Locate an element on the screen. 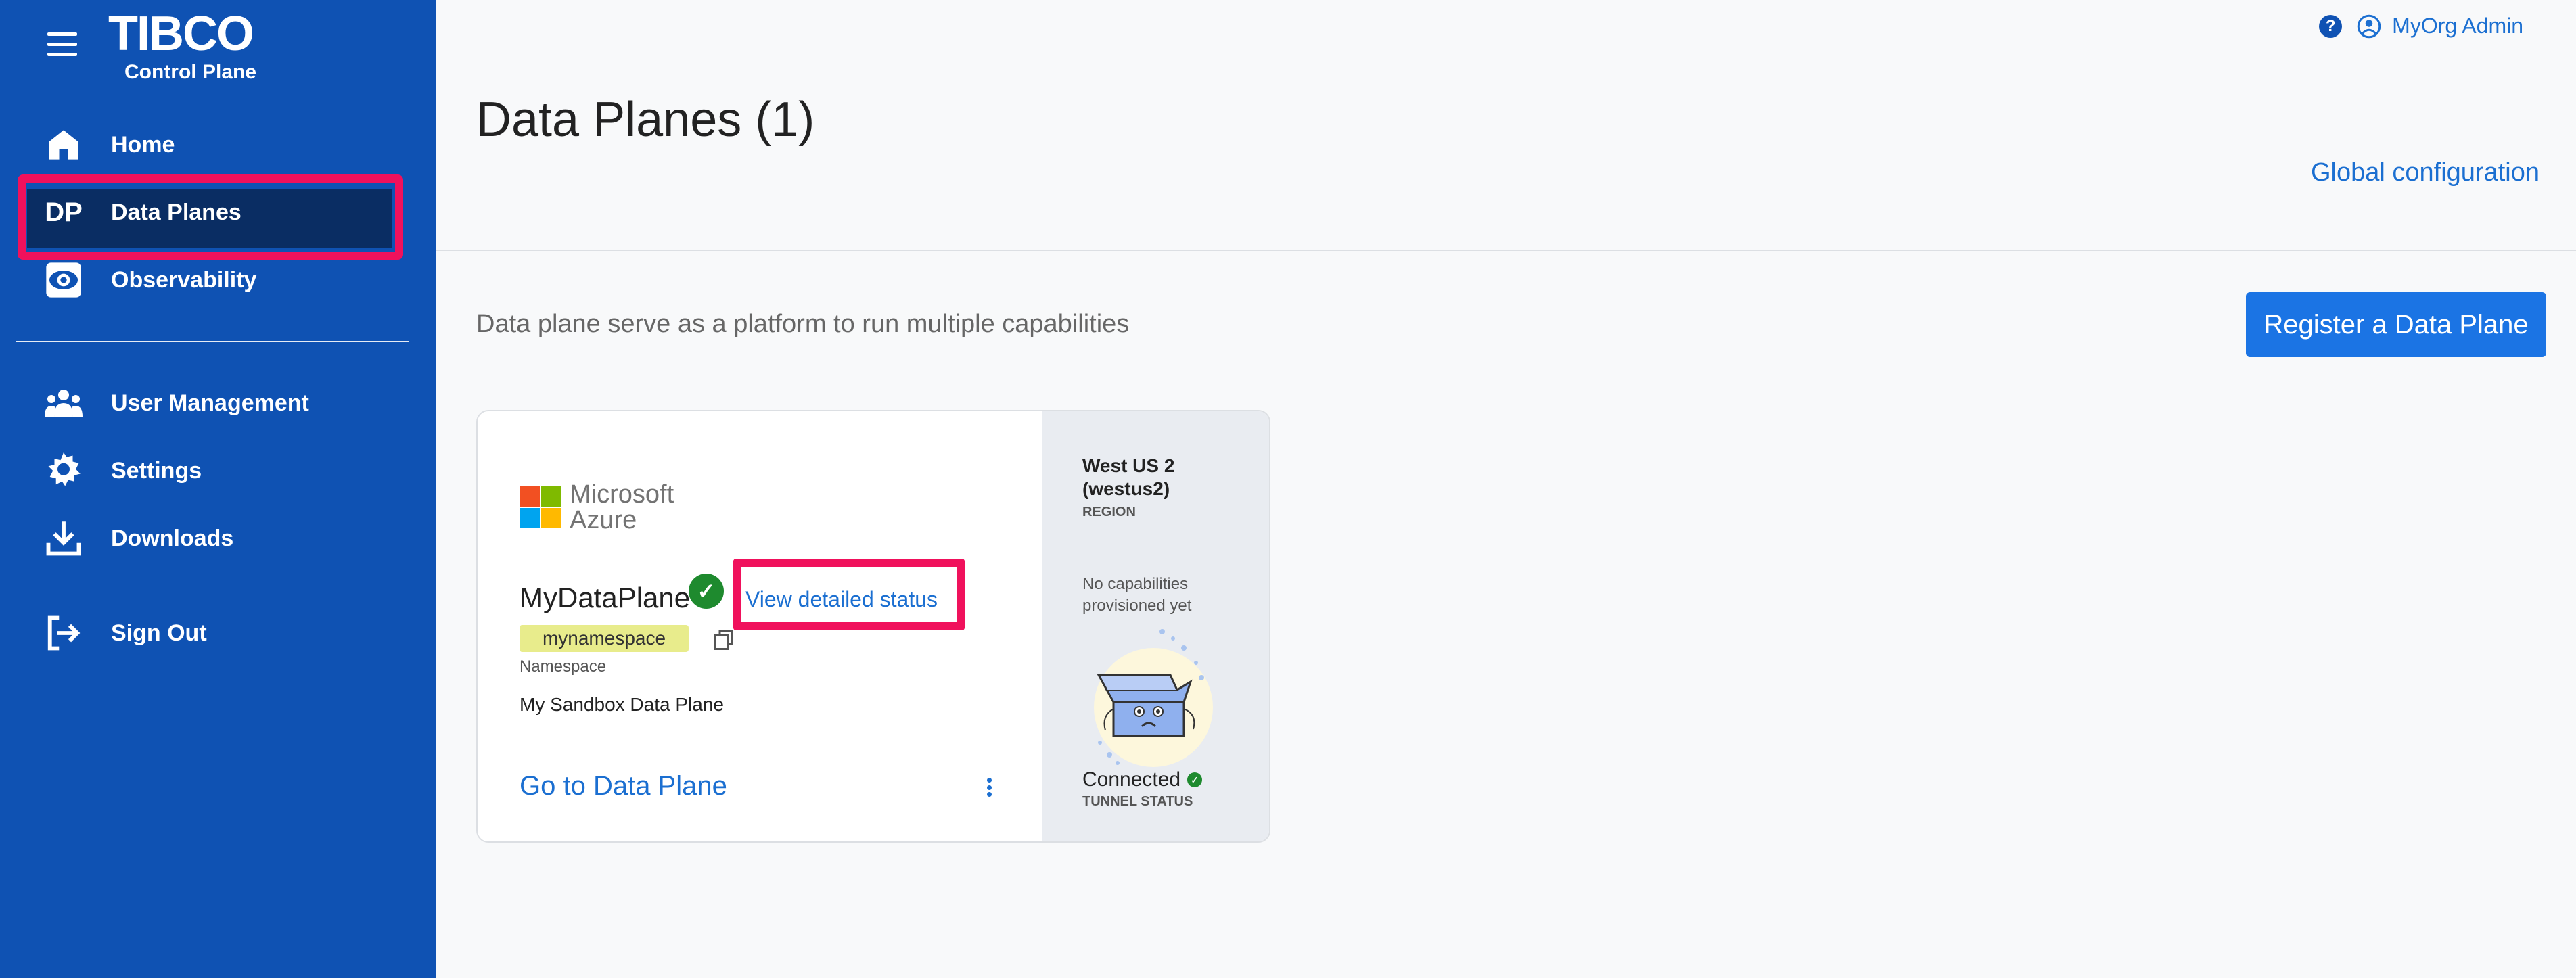  check-circle-icon: ✓ is located at coordinates (706, 591).